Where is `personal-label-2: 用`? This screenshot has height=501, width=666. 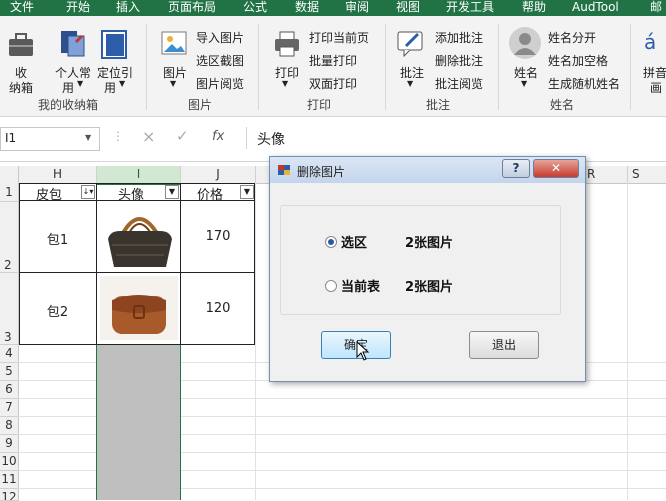 personal-label-2: 用 is located at coordinates (68, 87).